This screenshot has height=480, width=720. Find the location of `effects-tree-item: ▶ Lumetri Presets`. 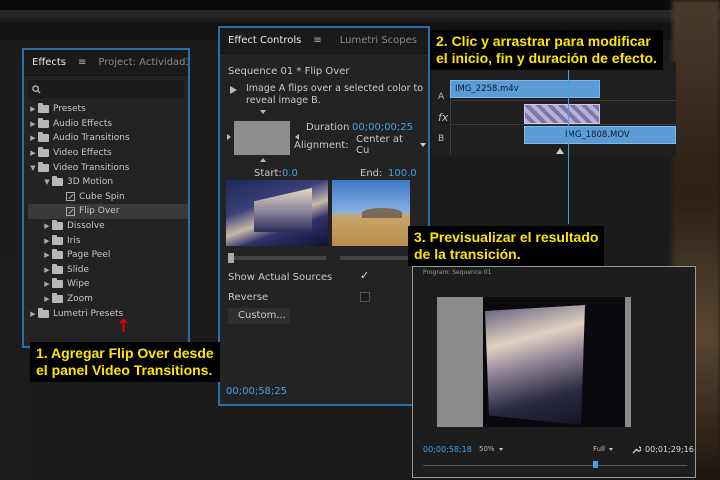

effects-tree-item: ▶ Lumetri Presets is located at coordinates (108, 313).